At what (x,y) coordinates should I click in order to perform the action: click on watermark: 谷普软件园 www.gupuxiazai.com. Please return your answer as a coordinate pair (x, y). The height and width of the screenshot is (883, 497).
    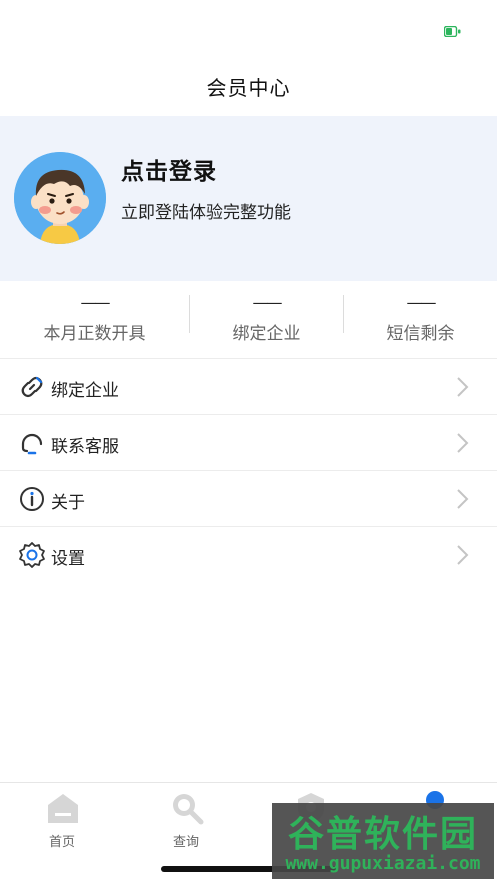
    Looking at the image, I should click on (383, 841).